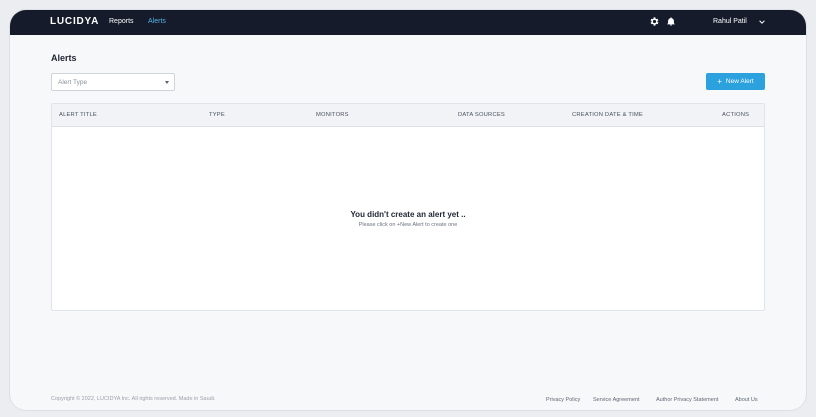 The width and height of the screenshot is (816, 417). Describe the element at coordinates (113, 82) in the screenshot. I see `alert-type-select: Alert Type` at that location.